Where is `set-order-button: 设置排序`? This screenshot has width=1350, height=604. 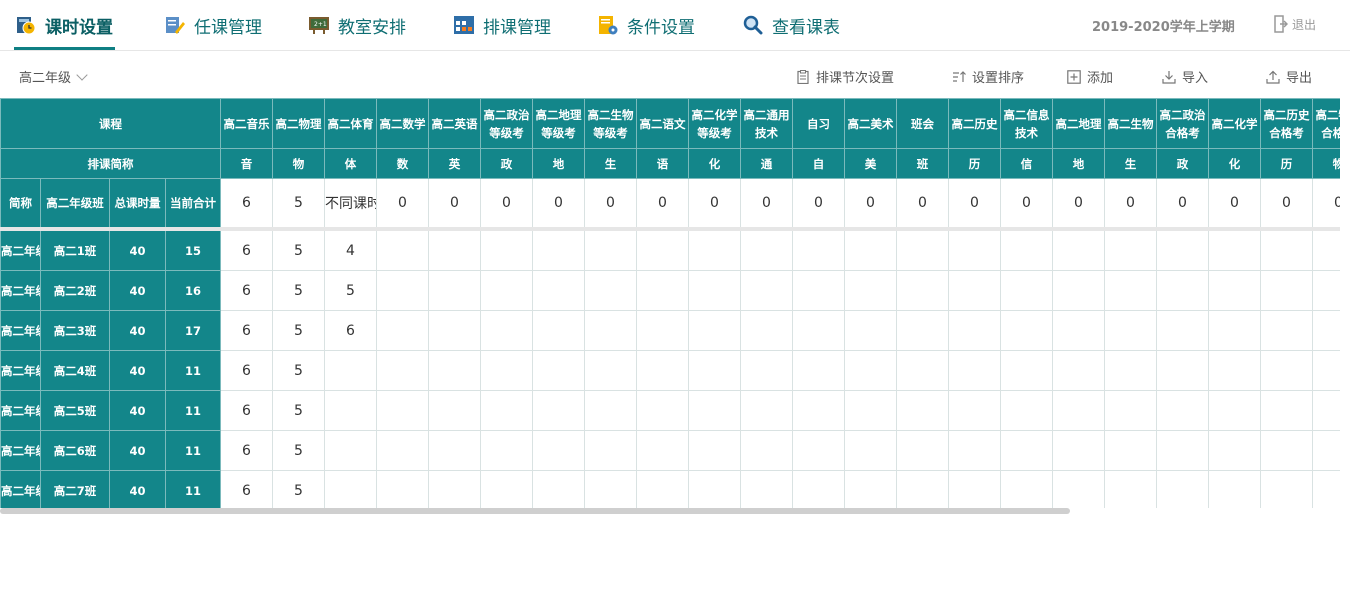 set-order-button: 设置排序 is located at coordinates (988, 76).